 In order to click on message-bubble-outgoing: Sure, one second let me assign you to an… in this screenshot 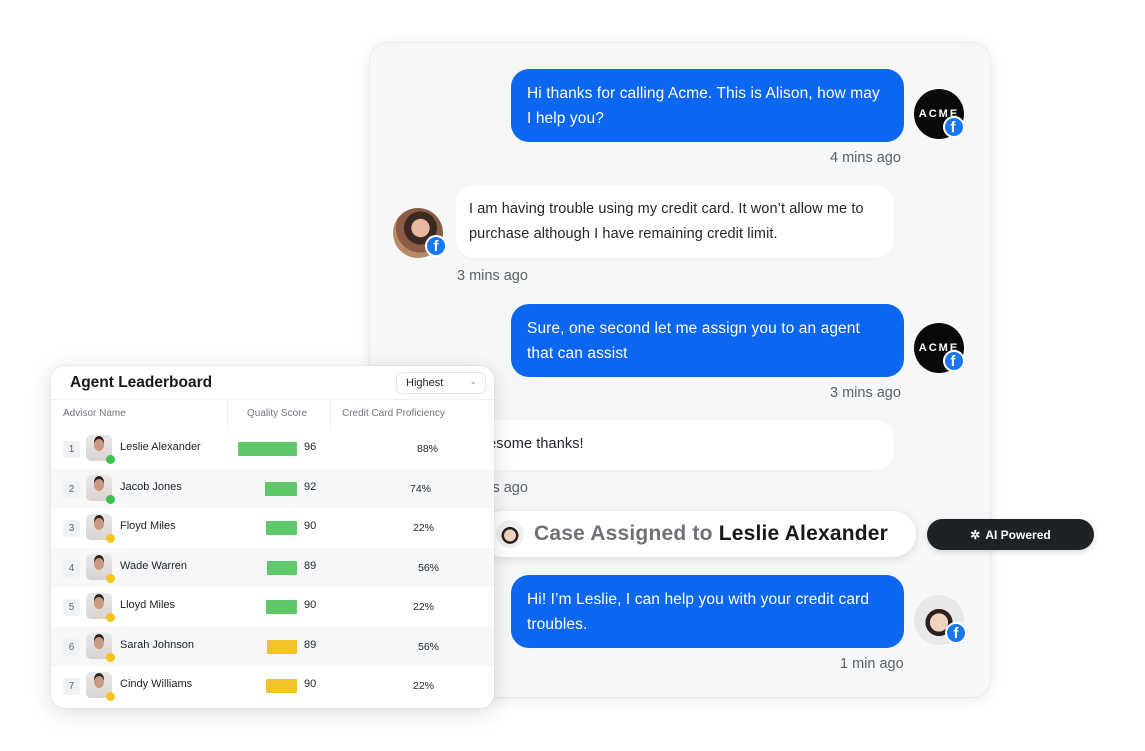, I will do `click(707, 340)`.